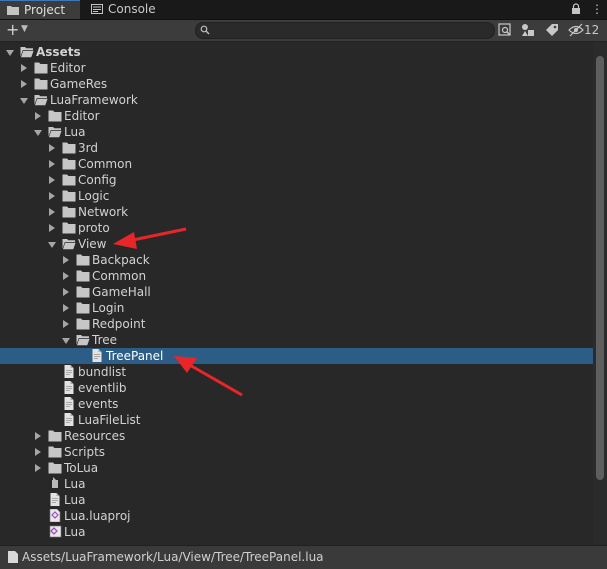 The width and height of the screenshot is (607, 569). Describe the element at coordinates (296, 52) in the screenshot. I see `tree-folder-row: Assets` at that location.